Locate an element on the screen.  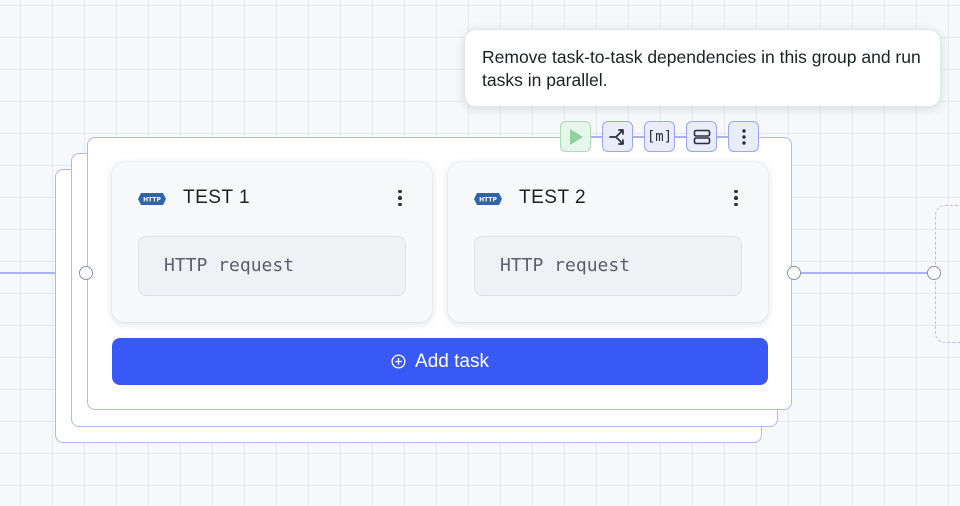
task-title: TEST 2 is located at coordinates (553, 197).